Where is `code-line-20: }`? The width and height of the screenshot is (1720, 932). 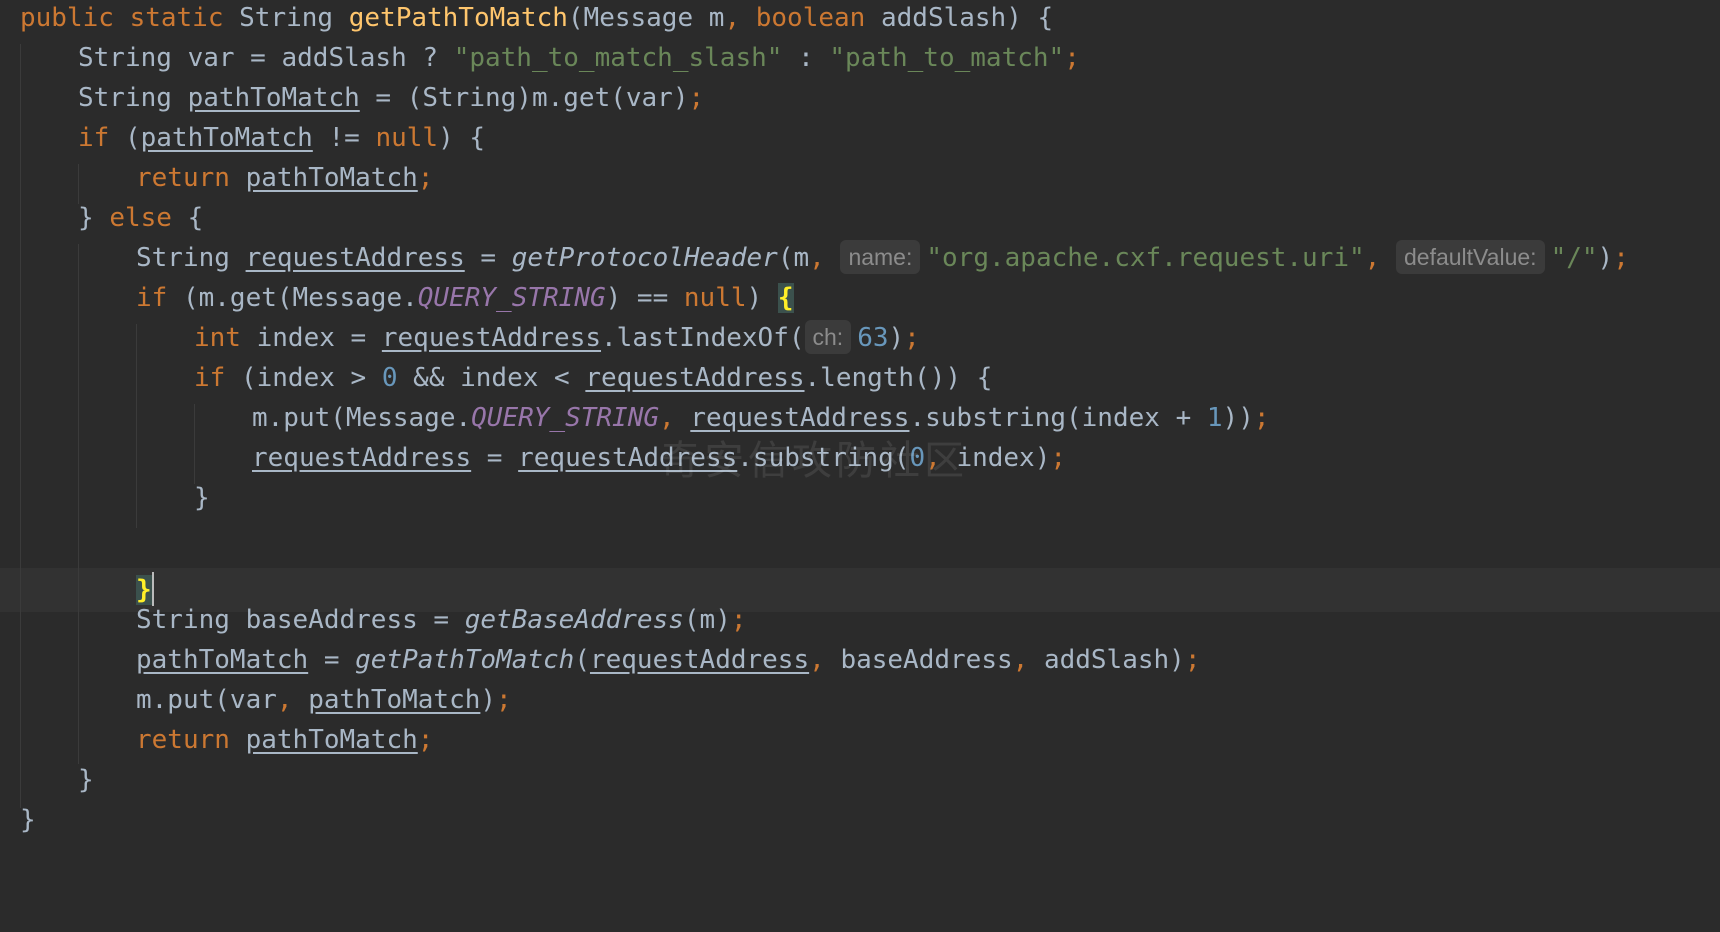
code-line-20: } is located at coordinates (86, 780).